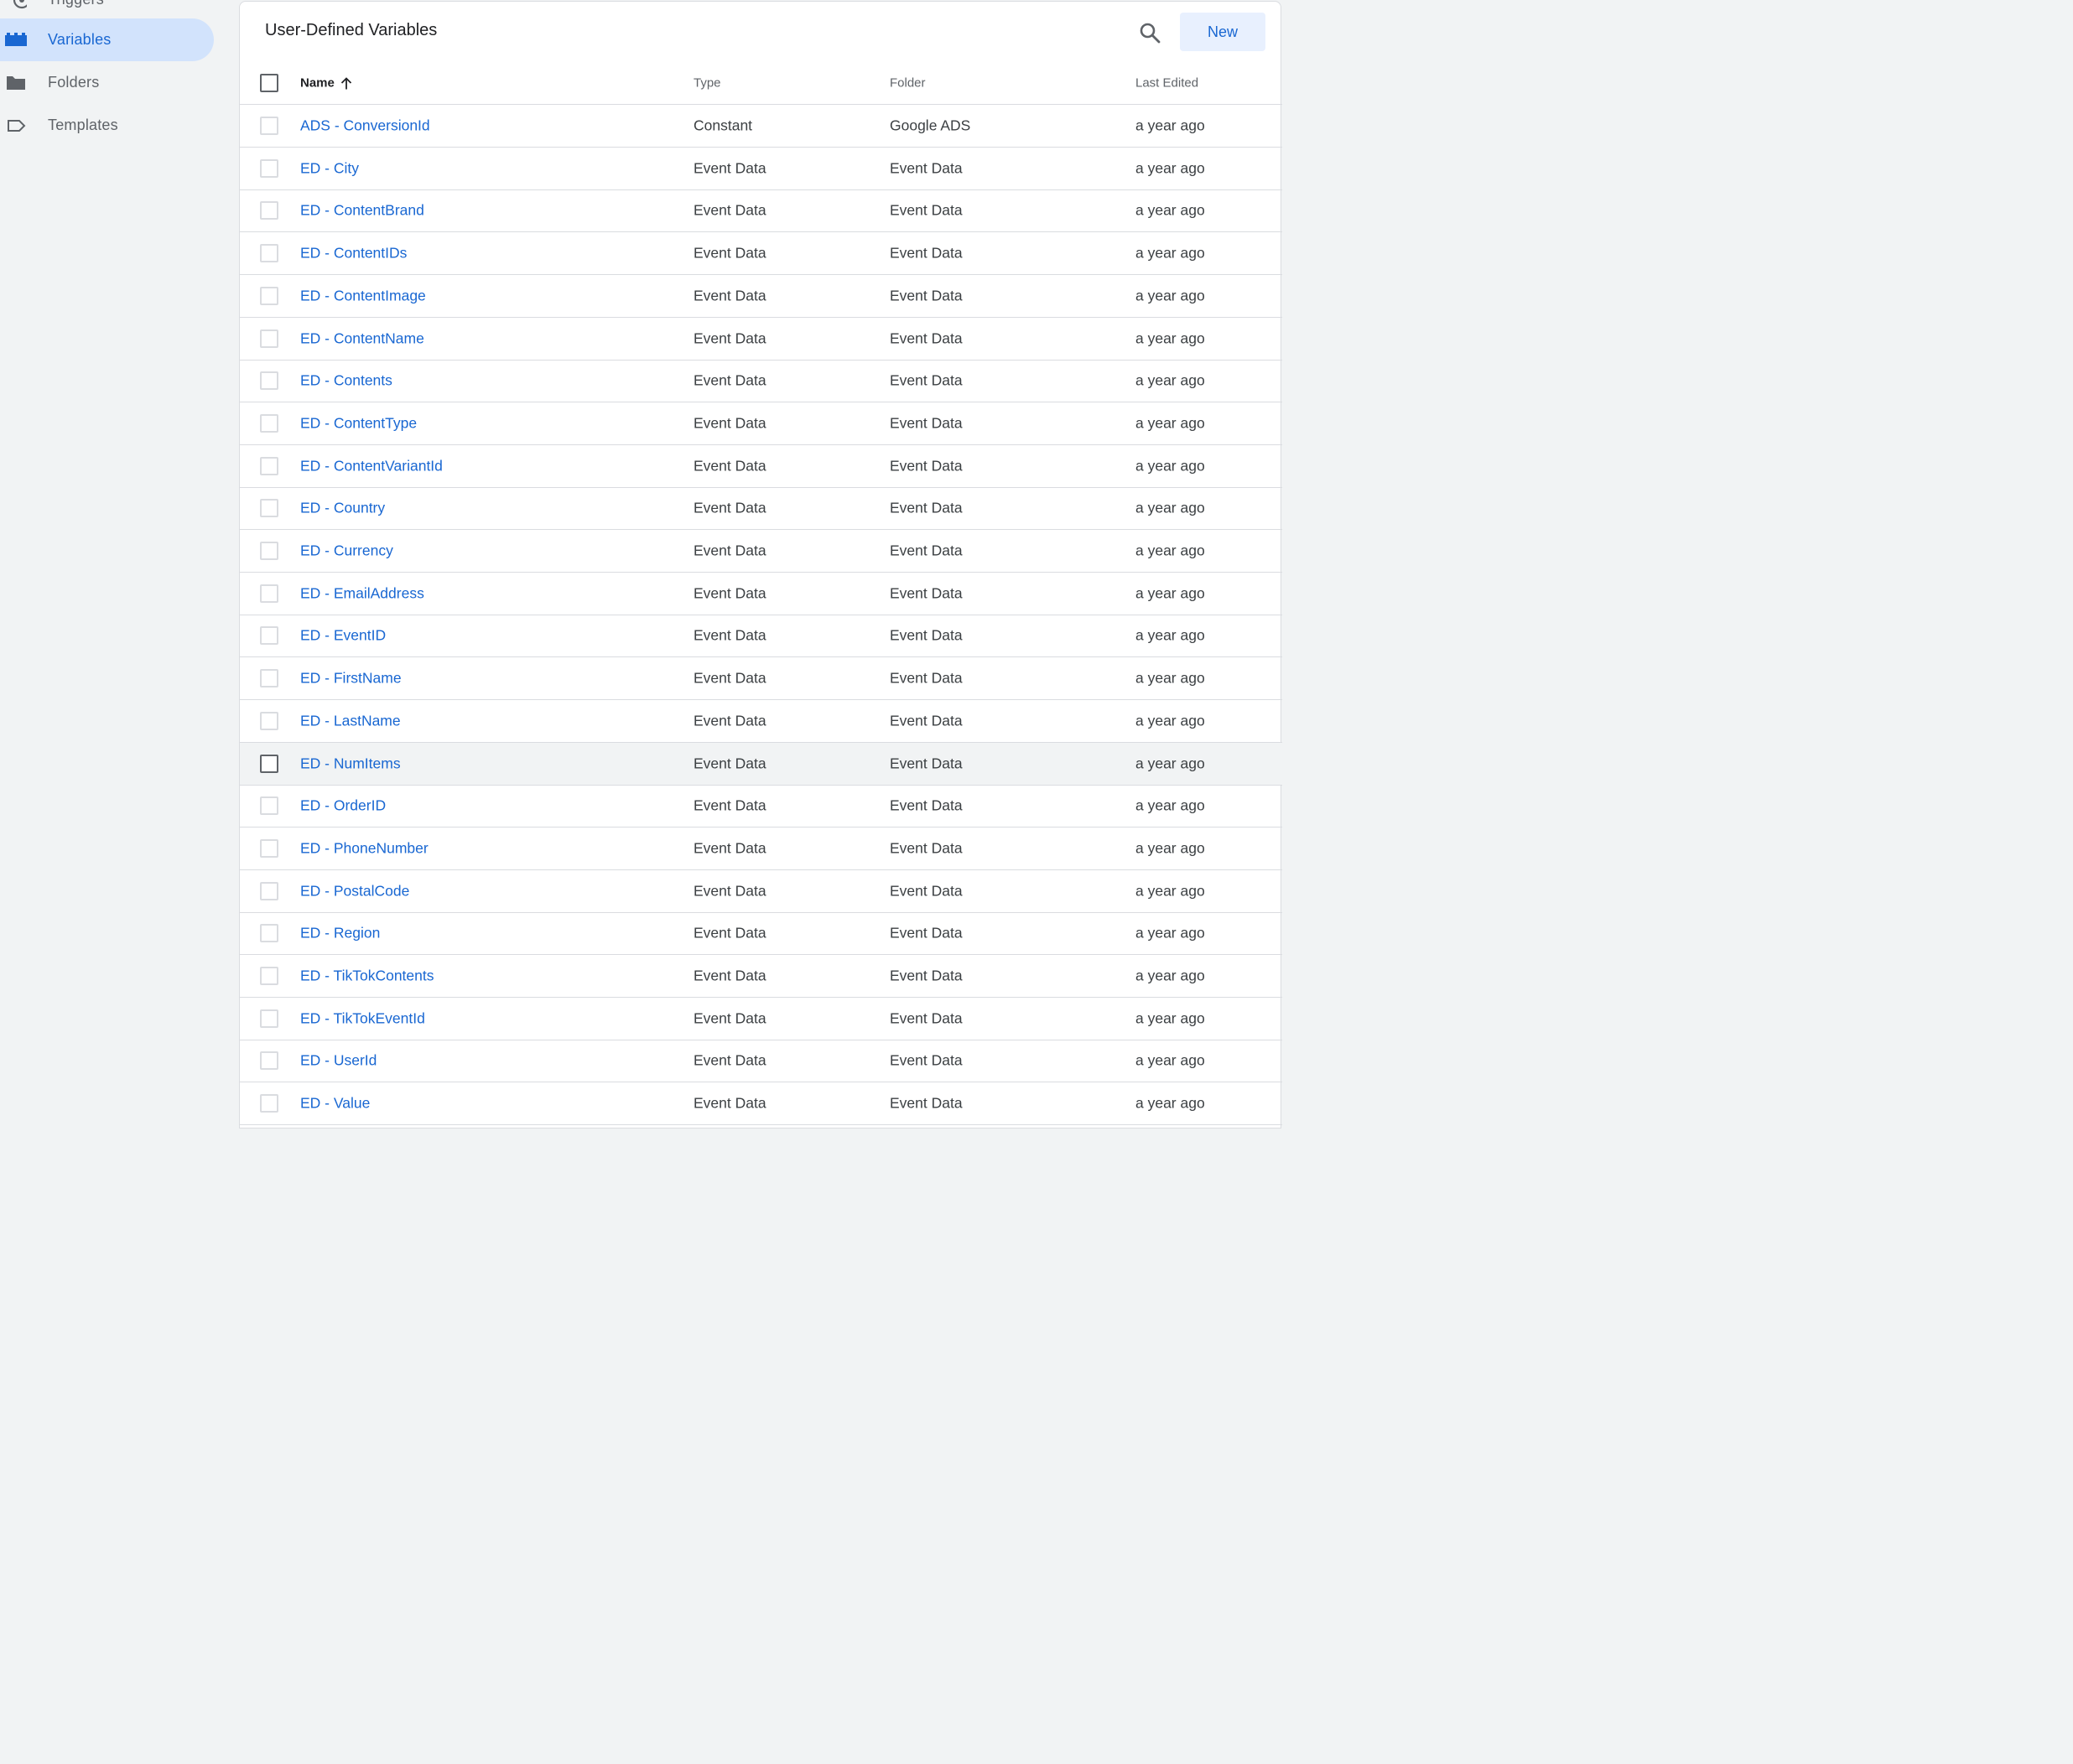  Describe the element at coordinates (761, 83) in the screenshot. I see `table-header: Name Type Folder Last Edited` at that location.